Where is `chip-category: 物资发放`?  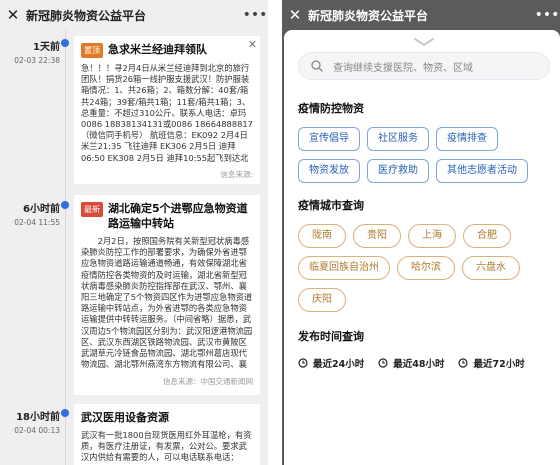
chip-category: 物资发放 is located at coordinates (329, 171).